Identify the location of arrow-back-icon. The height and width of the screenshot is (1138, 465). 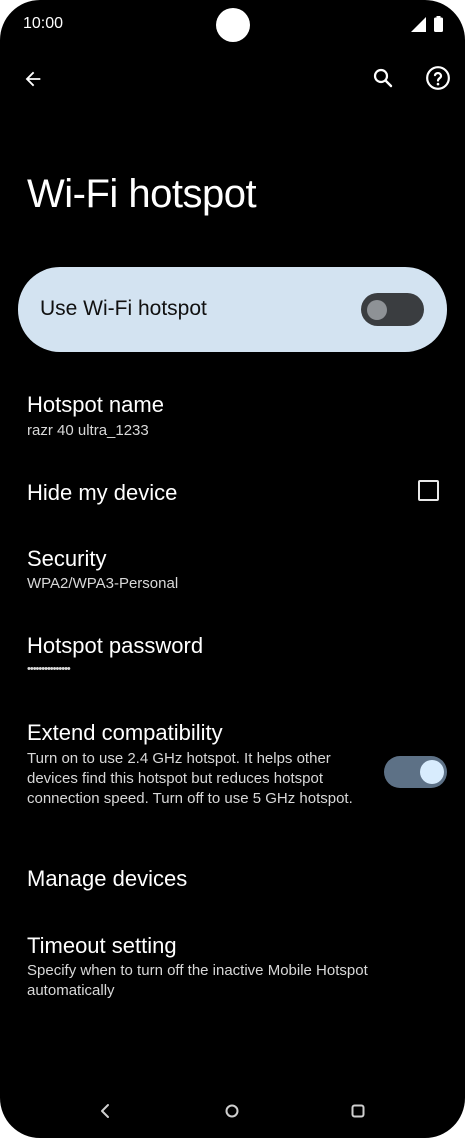
(33, 79).